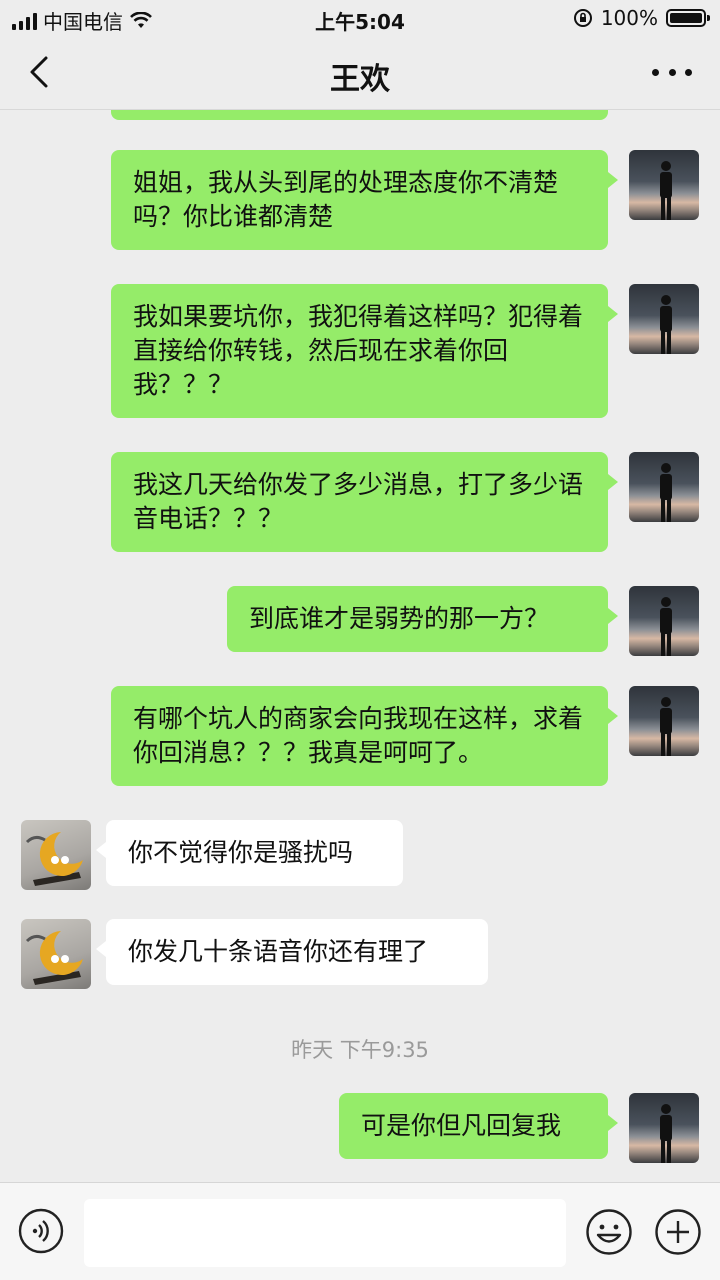 The height and width of the screenshot is (1280, 720). I want to click on message-bubble: 我这几天给你发了多少消息，打了多少语音电话？？？, so click(364, 502).